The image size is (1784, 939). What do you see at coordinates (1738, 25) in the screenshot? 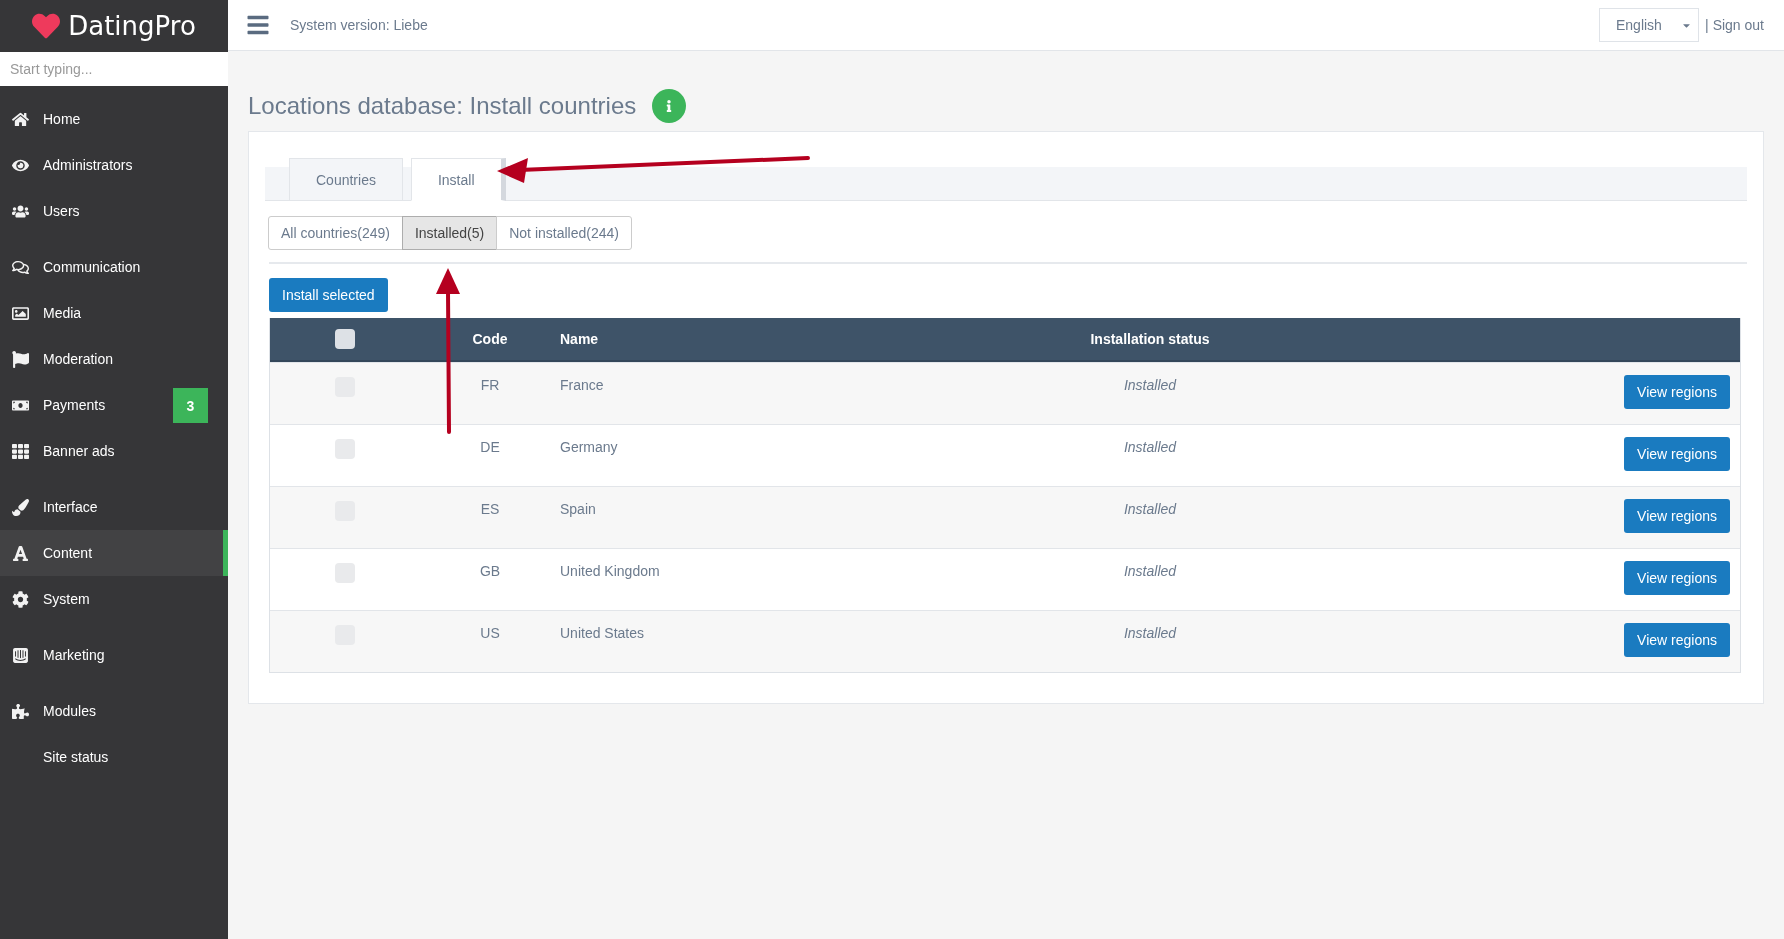
I see `sign-out-link: Sign out` at bounding box center [1738, 25].